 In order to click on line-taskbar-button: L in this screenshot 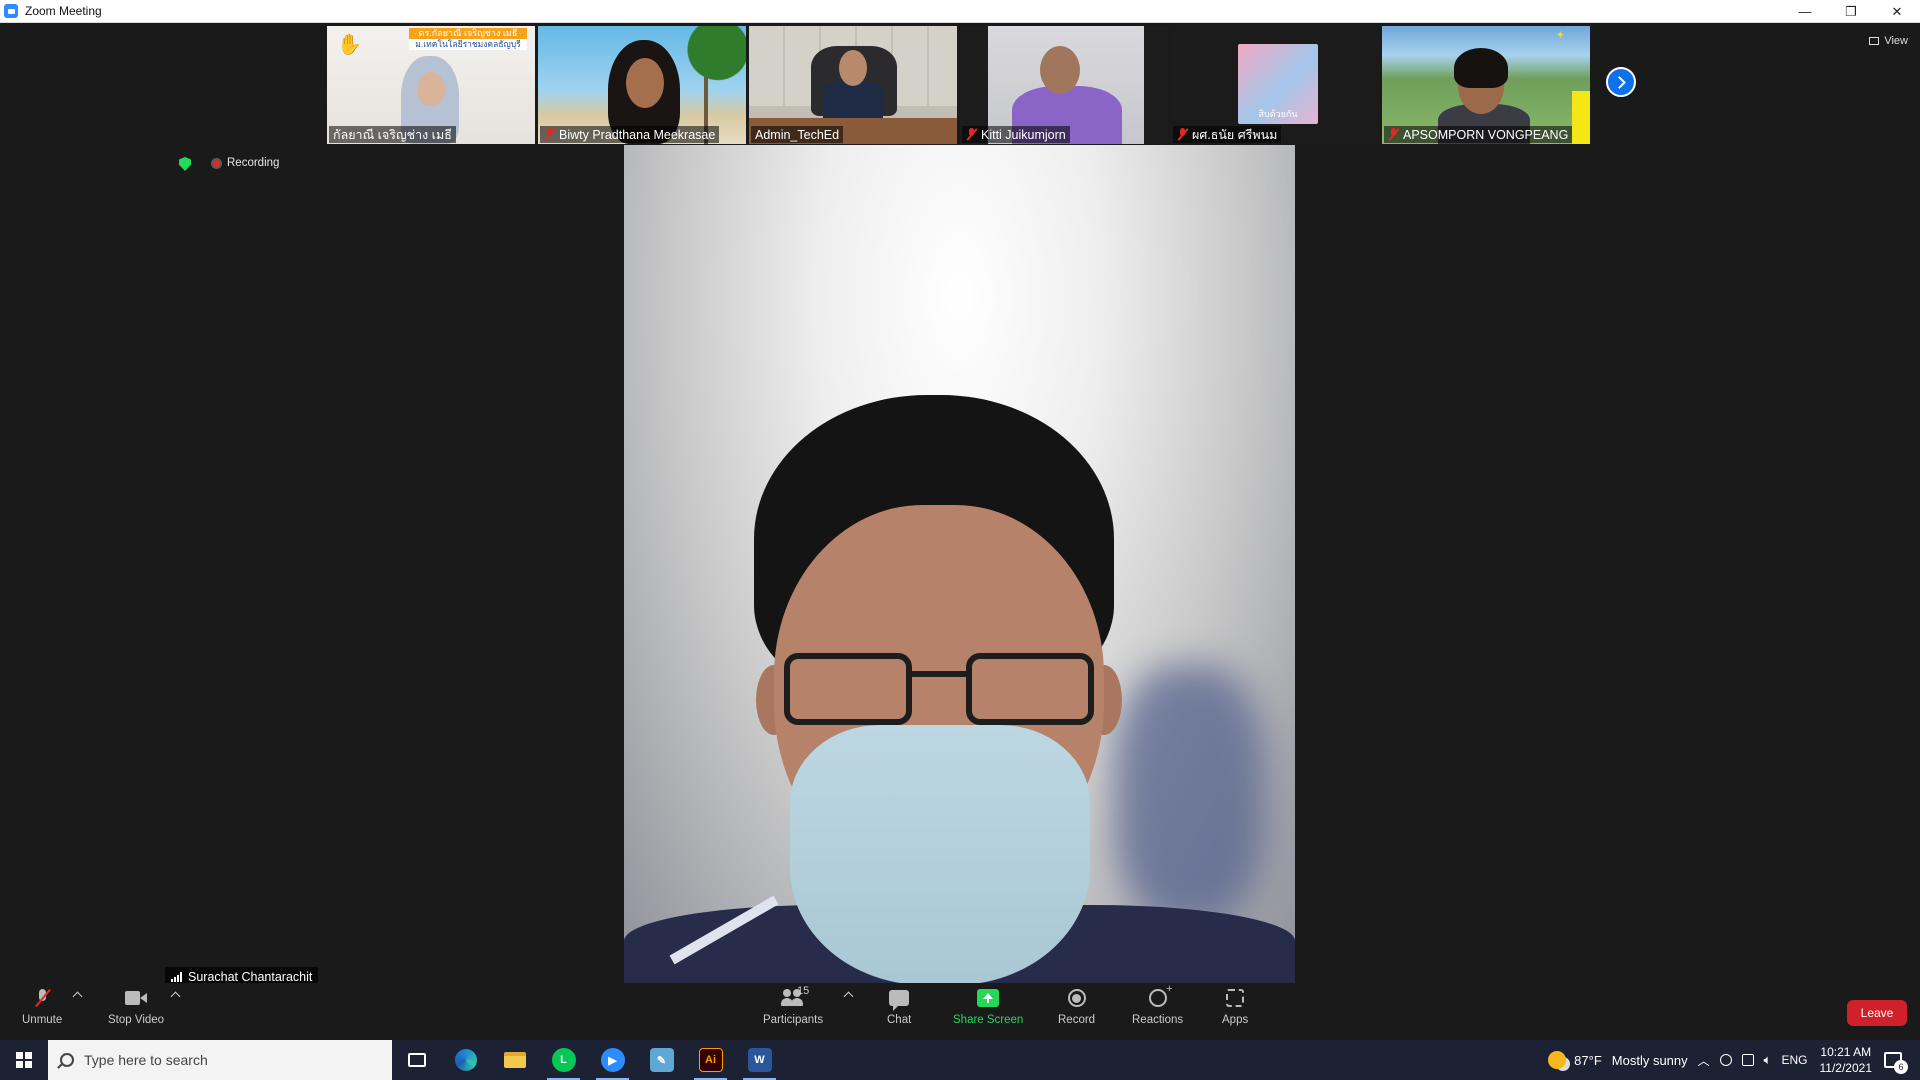, I will do `click(563, 1060)`.